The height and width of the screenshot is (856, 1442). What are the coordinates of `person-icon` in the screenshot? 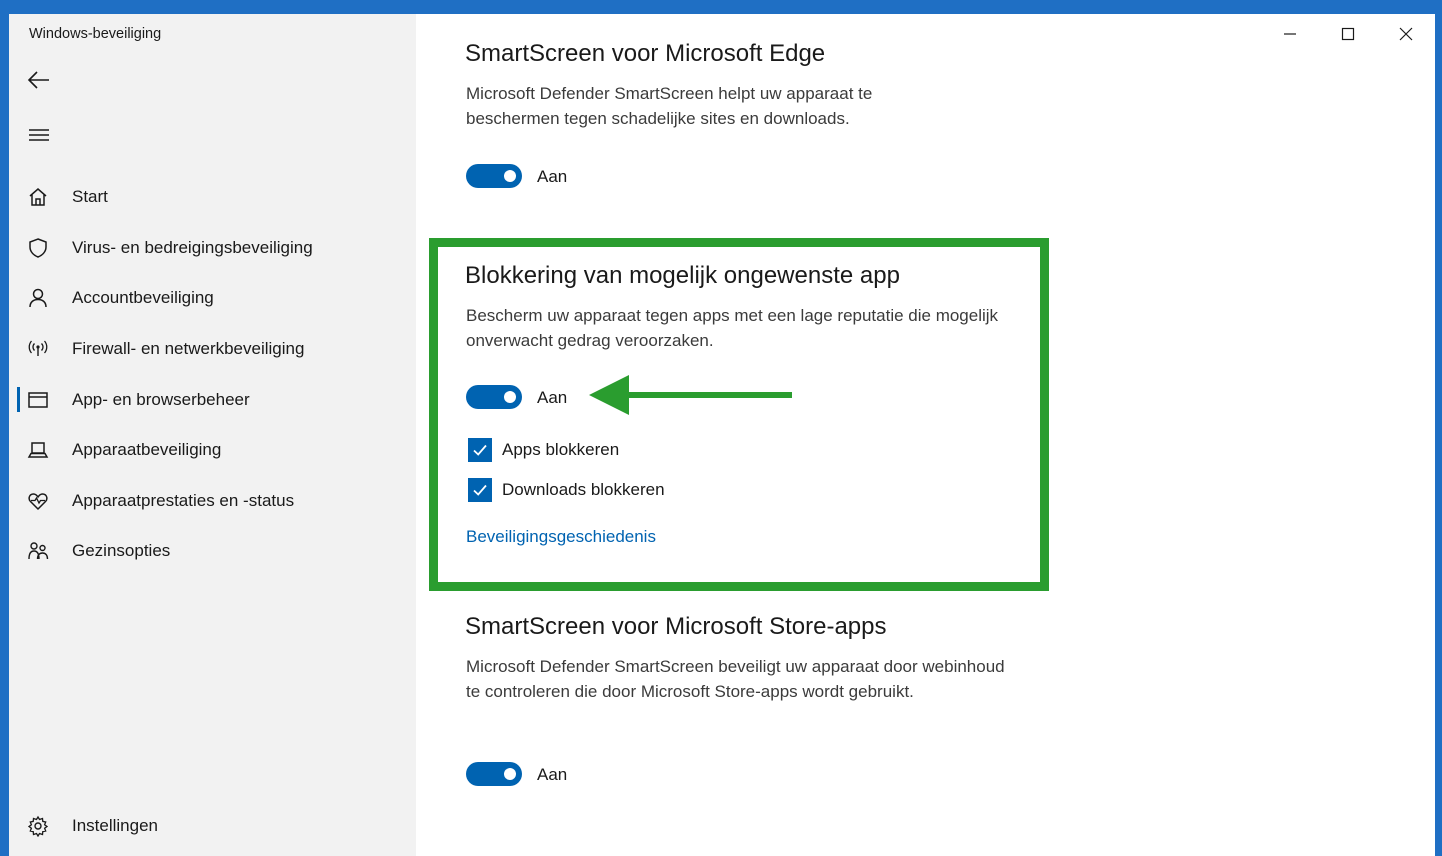 It's located at (38, 298).